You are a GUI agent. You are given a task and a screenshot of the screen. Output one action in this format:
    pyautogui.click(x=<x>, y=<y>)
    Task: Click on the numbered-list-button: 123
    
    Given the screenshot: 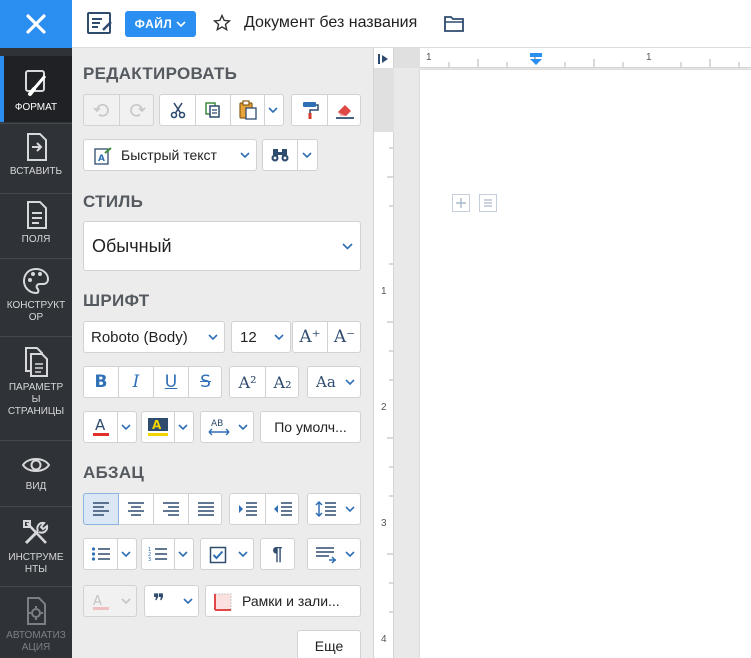 What is the action you would take?
    pyautogui.click(x=158, y=554)
    